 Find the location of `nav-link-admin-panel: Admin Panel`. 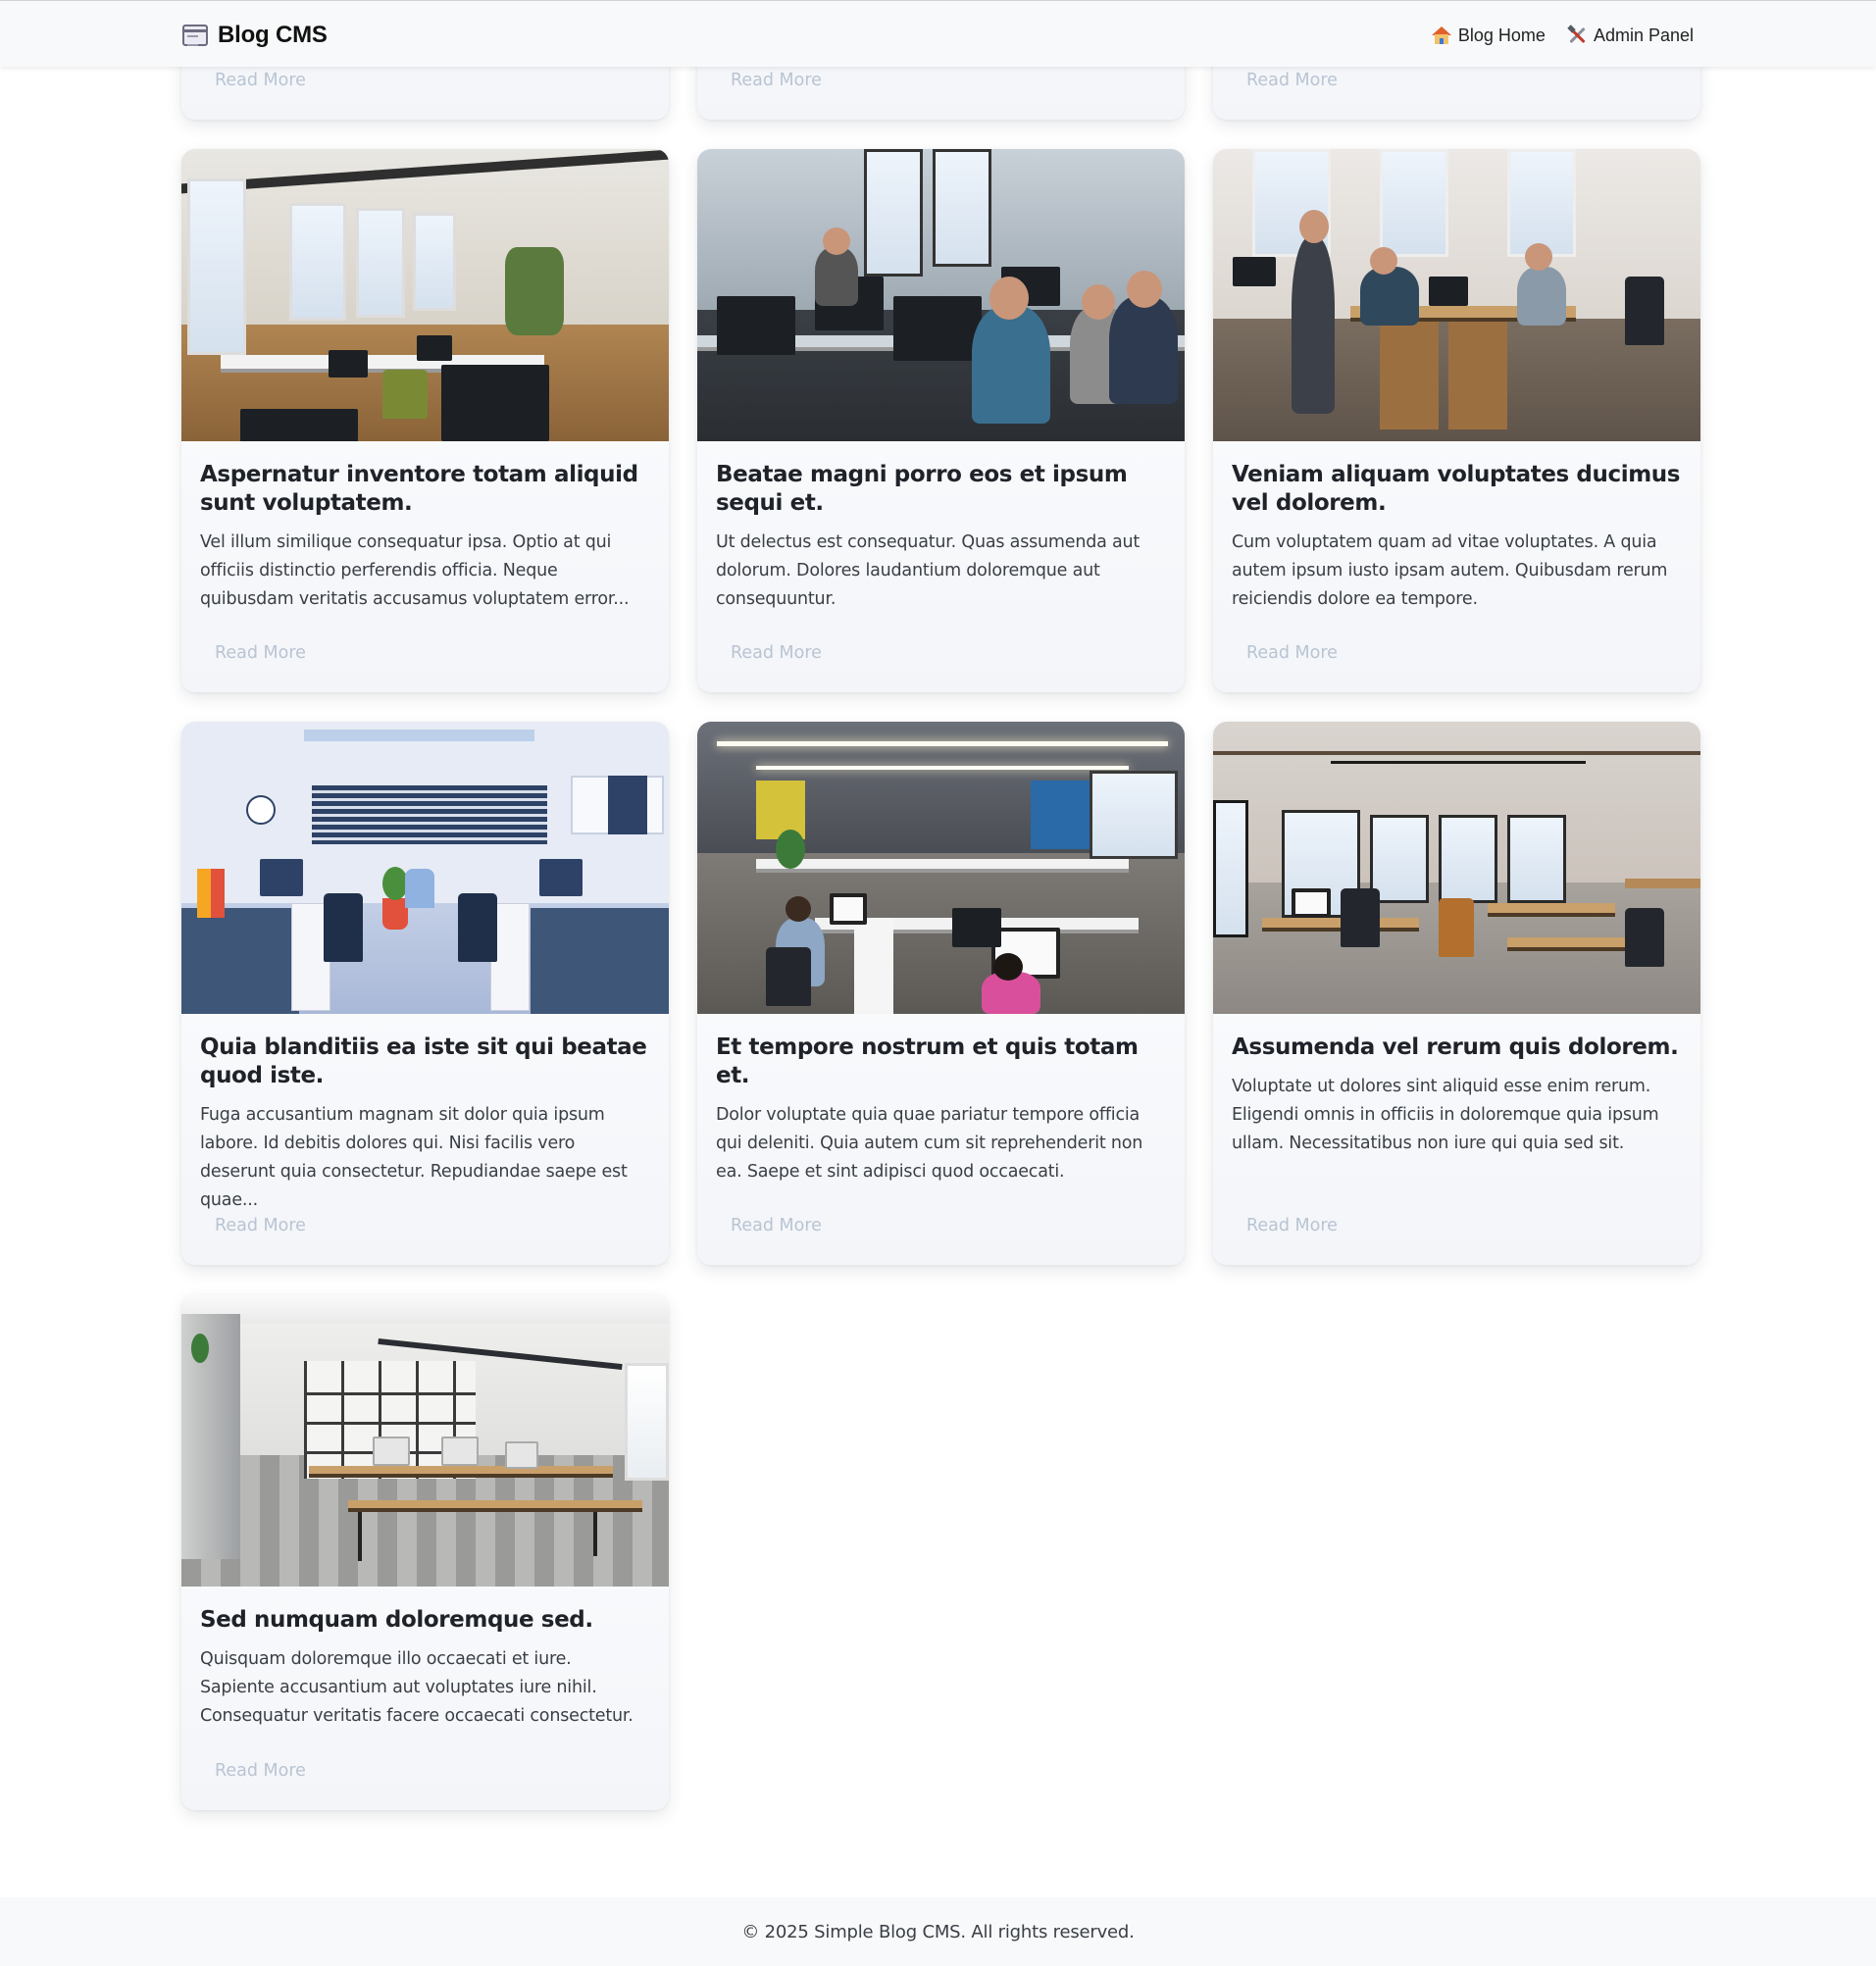

nav-link-admin-panel: Admin Panel is located at coordinates (1630, 35).